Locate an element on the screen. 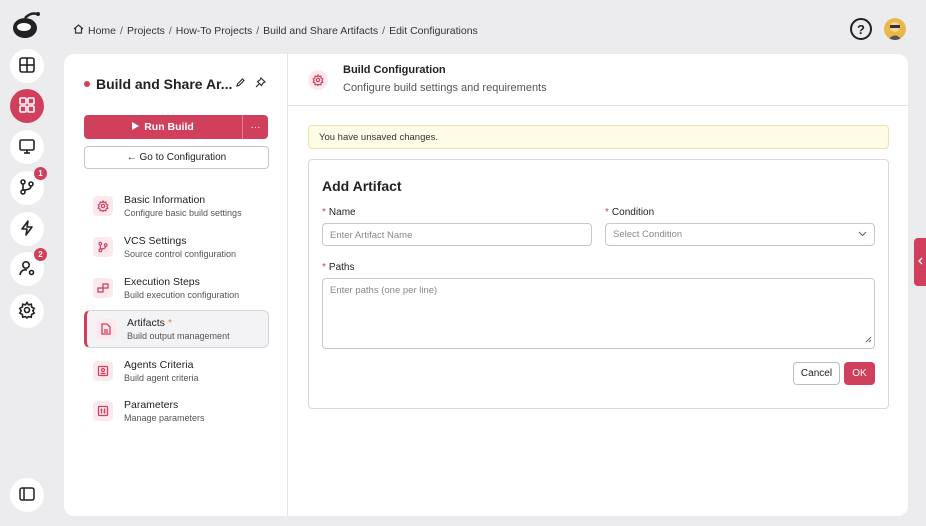  run-build-button: Run Build ··· is located at coordinates (176, 127).